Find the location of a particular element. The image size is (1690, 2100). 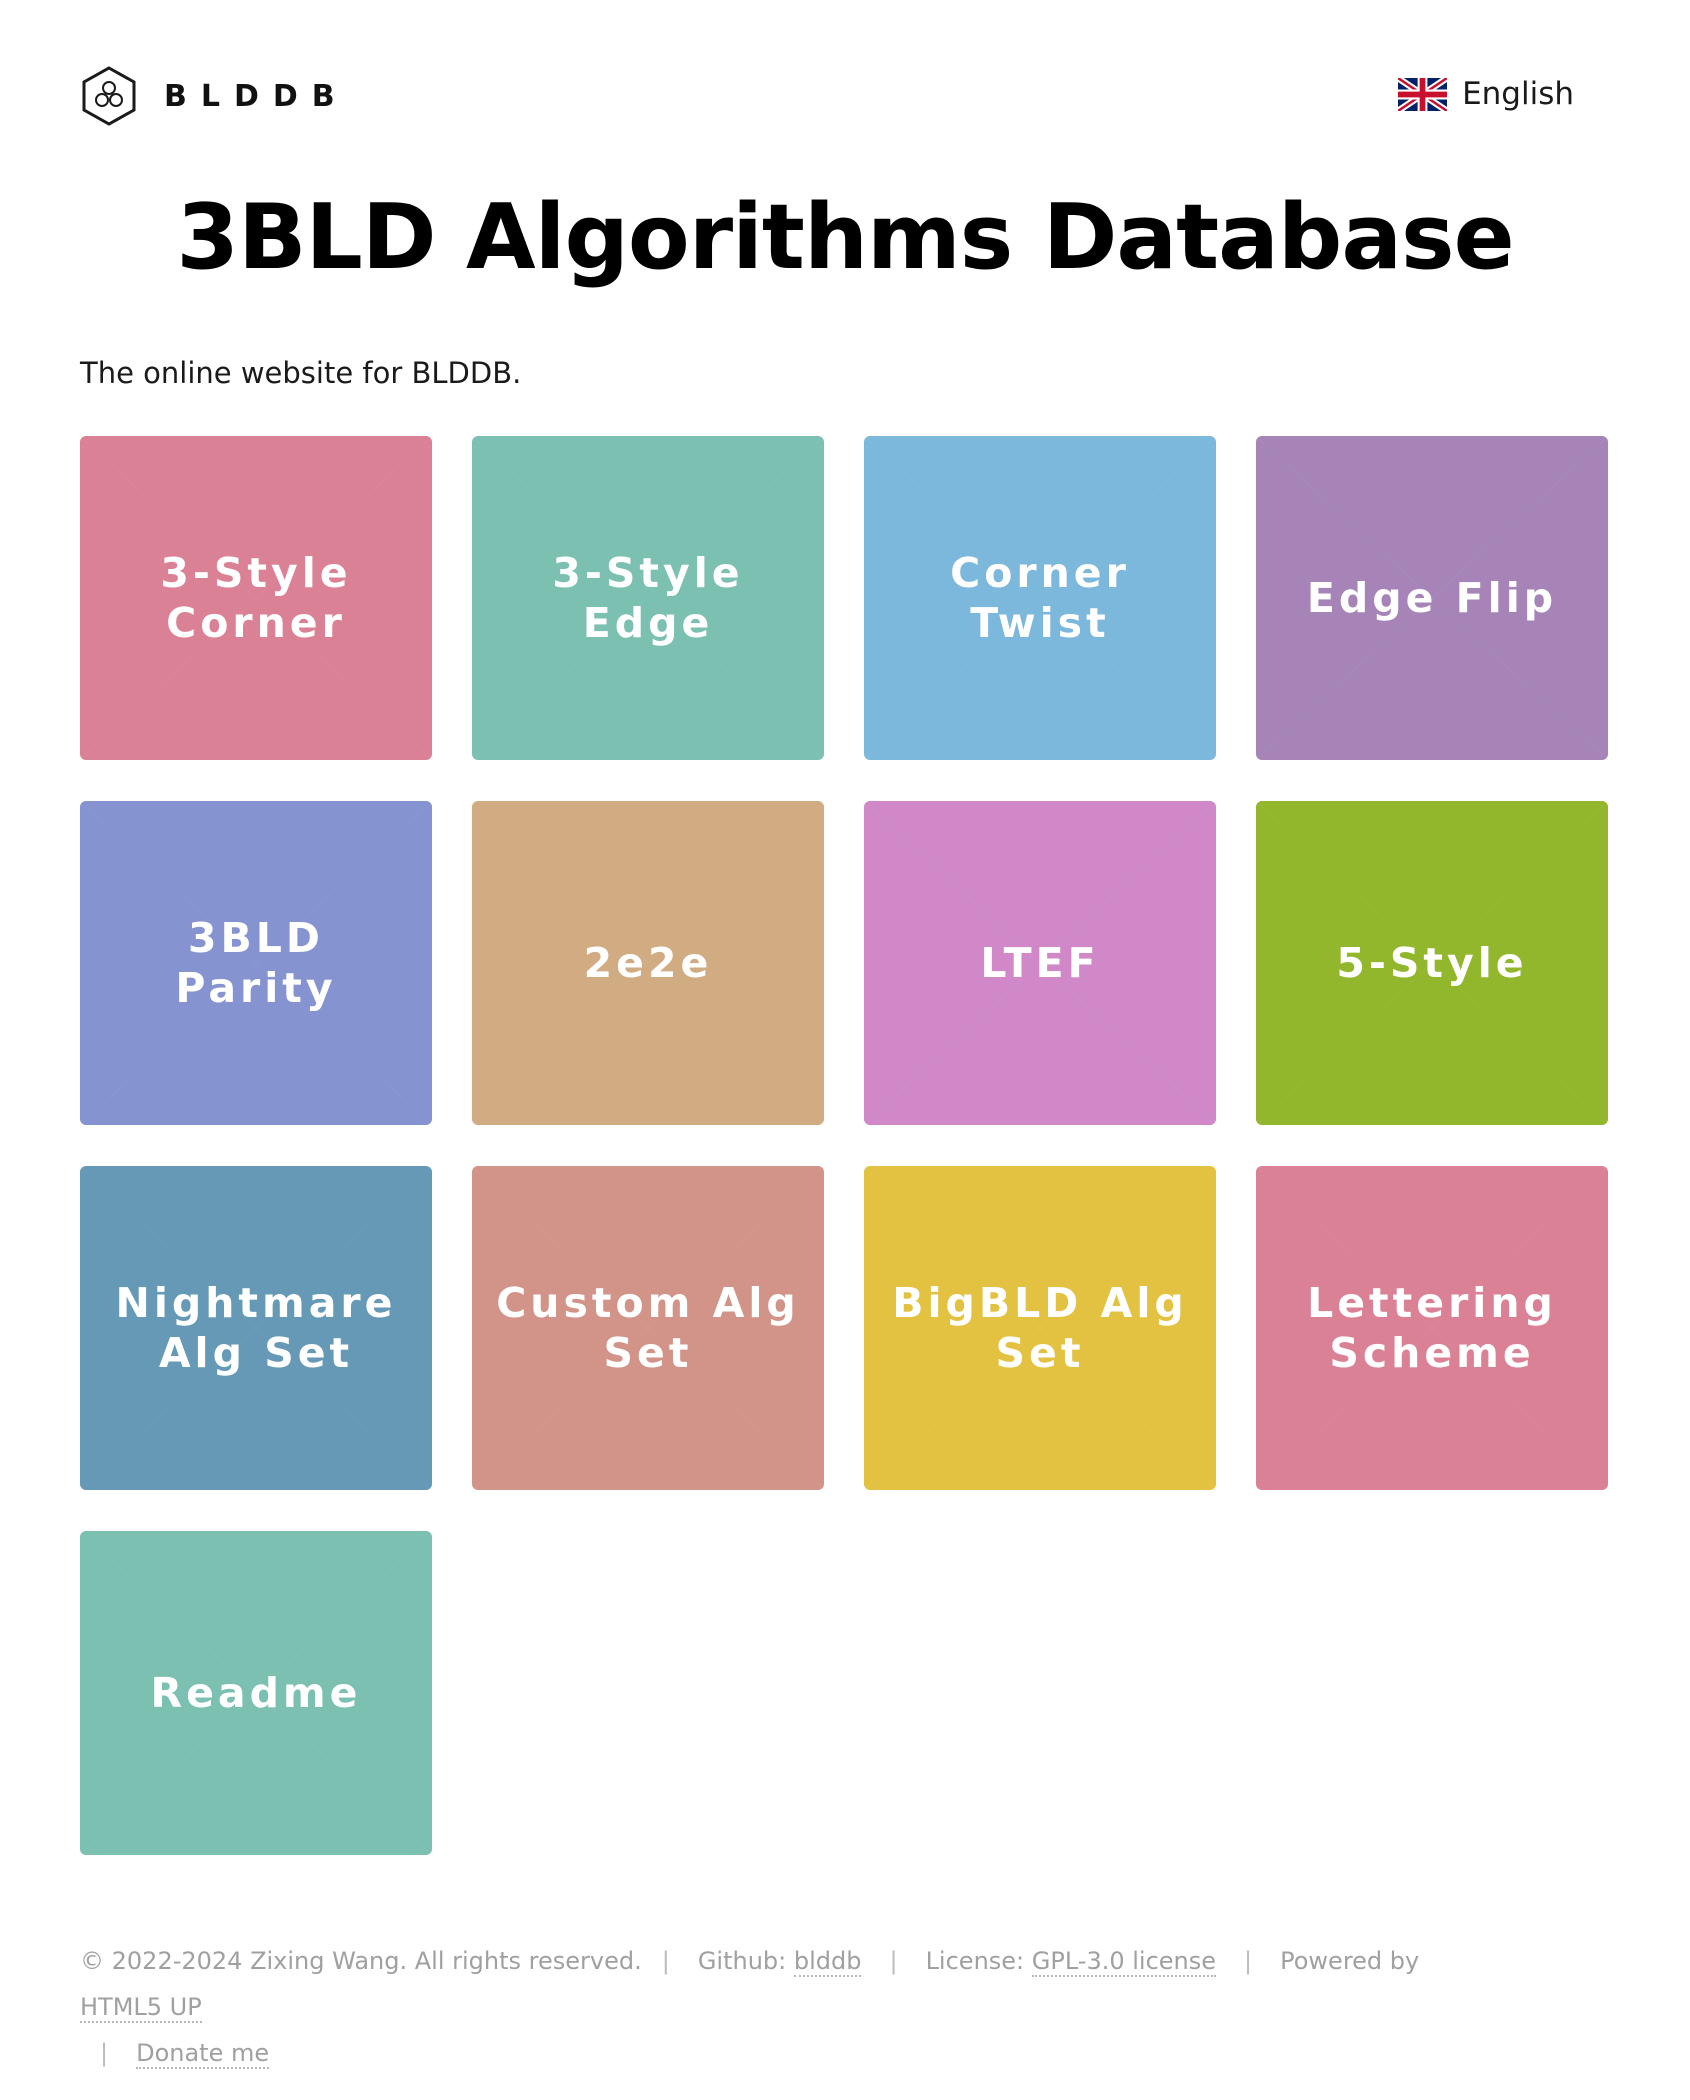

uk-flag-icon is located at coordinates (1423, 94).